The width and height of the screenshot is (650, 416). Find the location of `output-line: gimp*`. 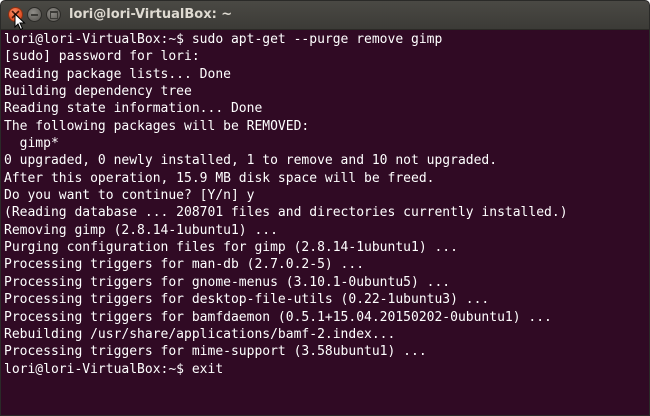

output-line: gimp* is located at coordinates (31, 144).